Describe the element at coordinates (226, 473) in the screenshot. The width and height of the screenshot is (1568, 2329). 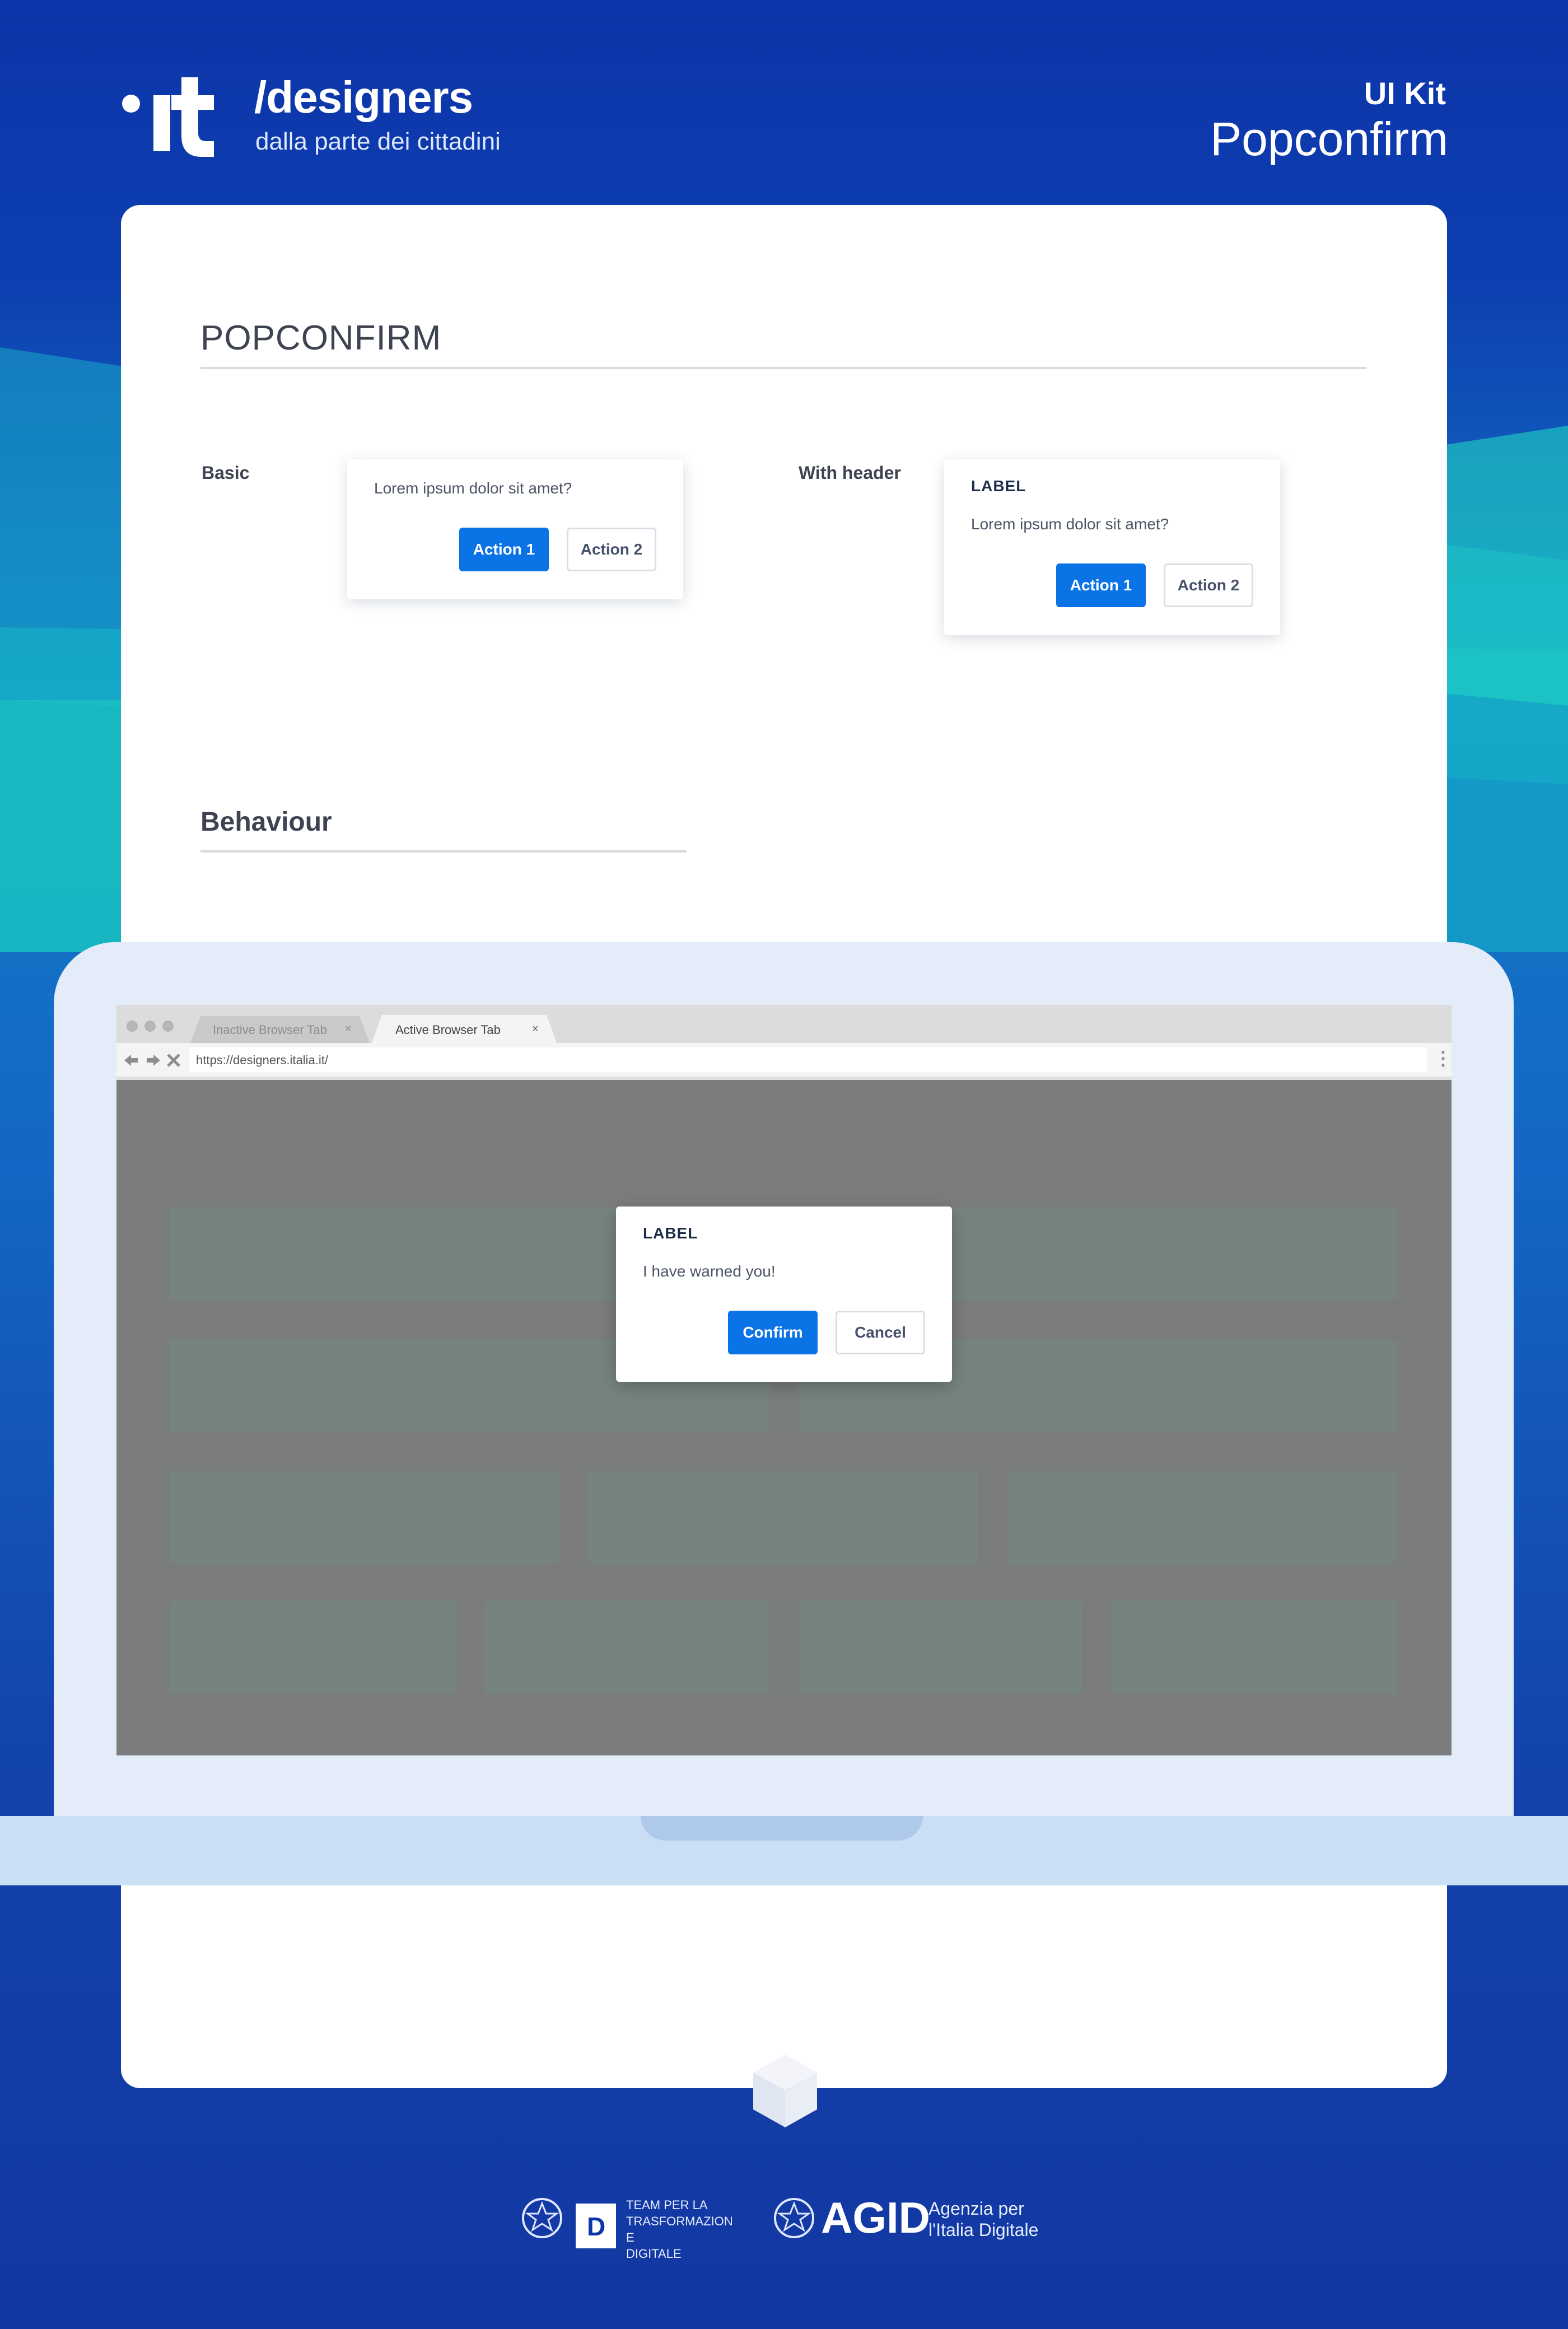
I see `basic-label: Basic` at that location.